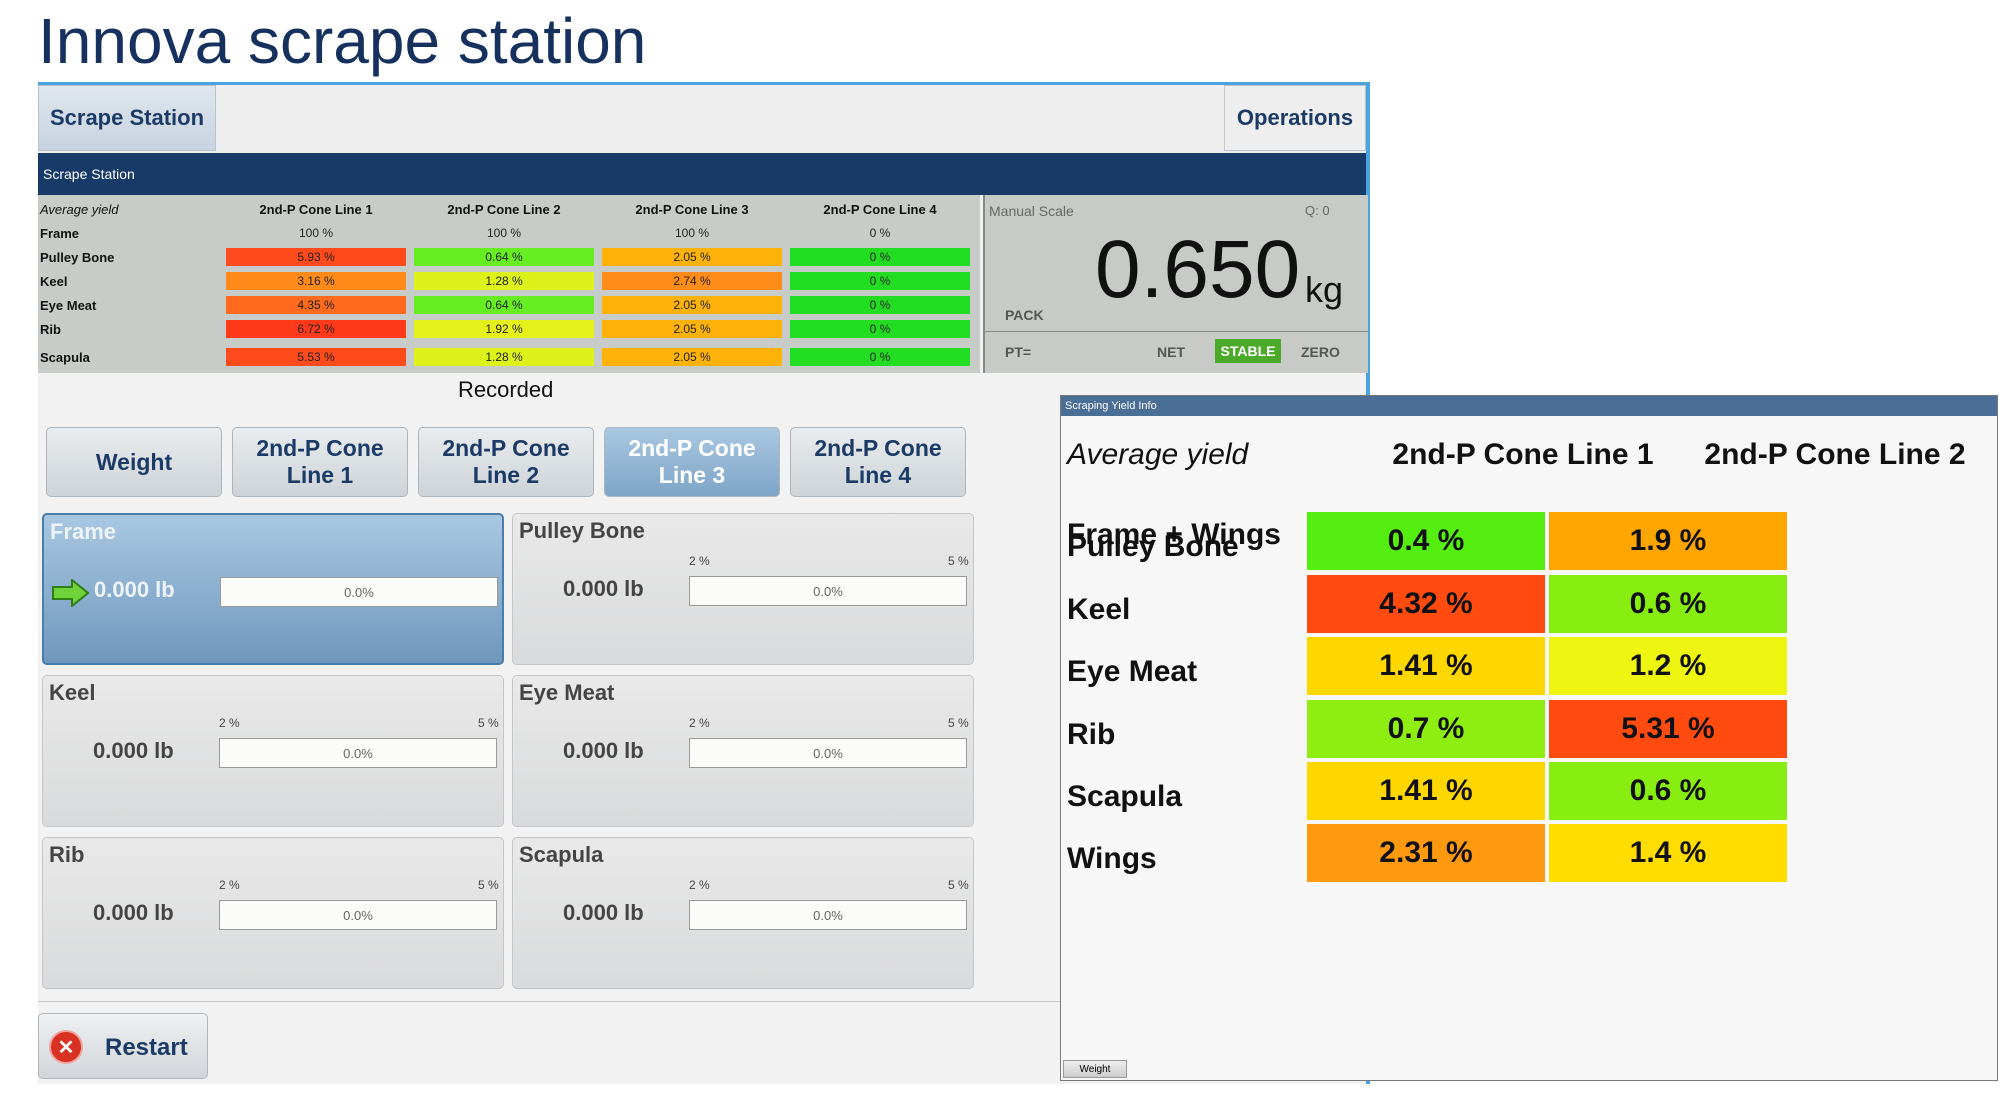  I want to click on part-card-frame: Frame 0.000 lb 0.0%, so click(273, 589).